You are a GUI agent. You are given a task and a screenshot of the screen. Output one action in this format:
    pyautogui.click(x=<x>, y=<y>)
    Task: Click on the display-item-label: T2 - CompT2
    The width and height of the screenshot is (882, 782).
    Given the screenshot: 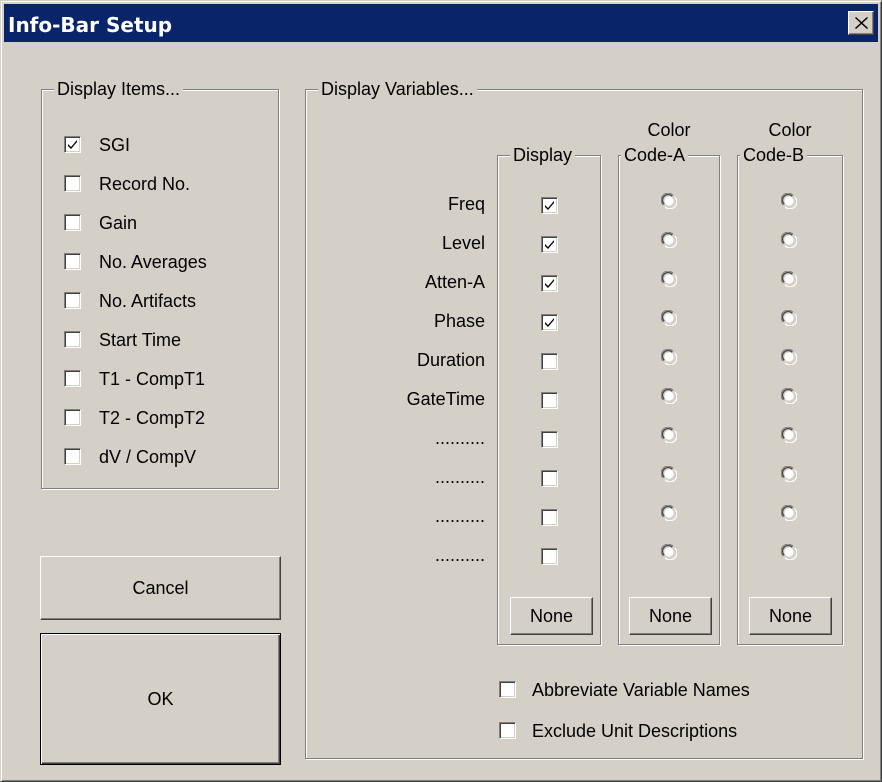 What is the action you would take?
    pyautogui.click(x=152, y=418)
    